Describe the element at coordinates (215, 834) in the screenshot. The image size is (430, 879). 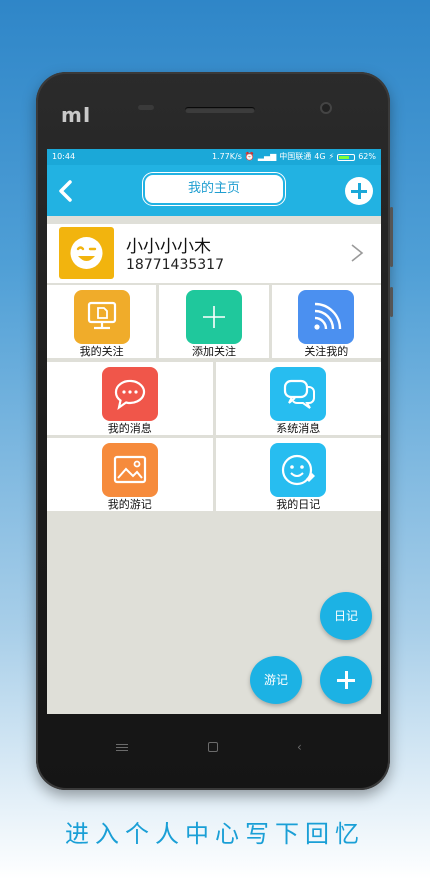
I see `promo-caption: 进入个人中心写下回忆` at that location.